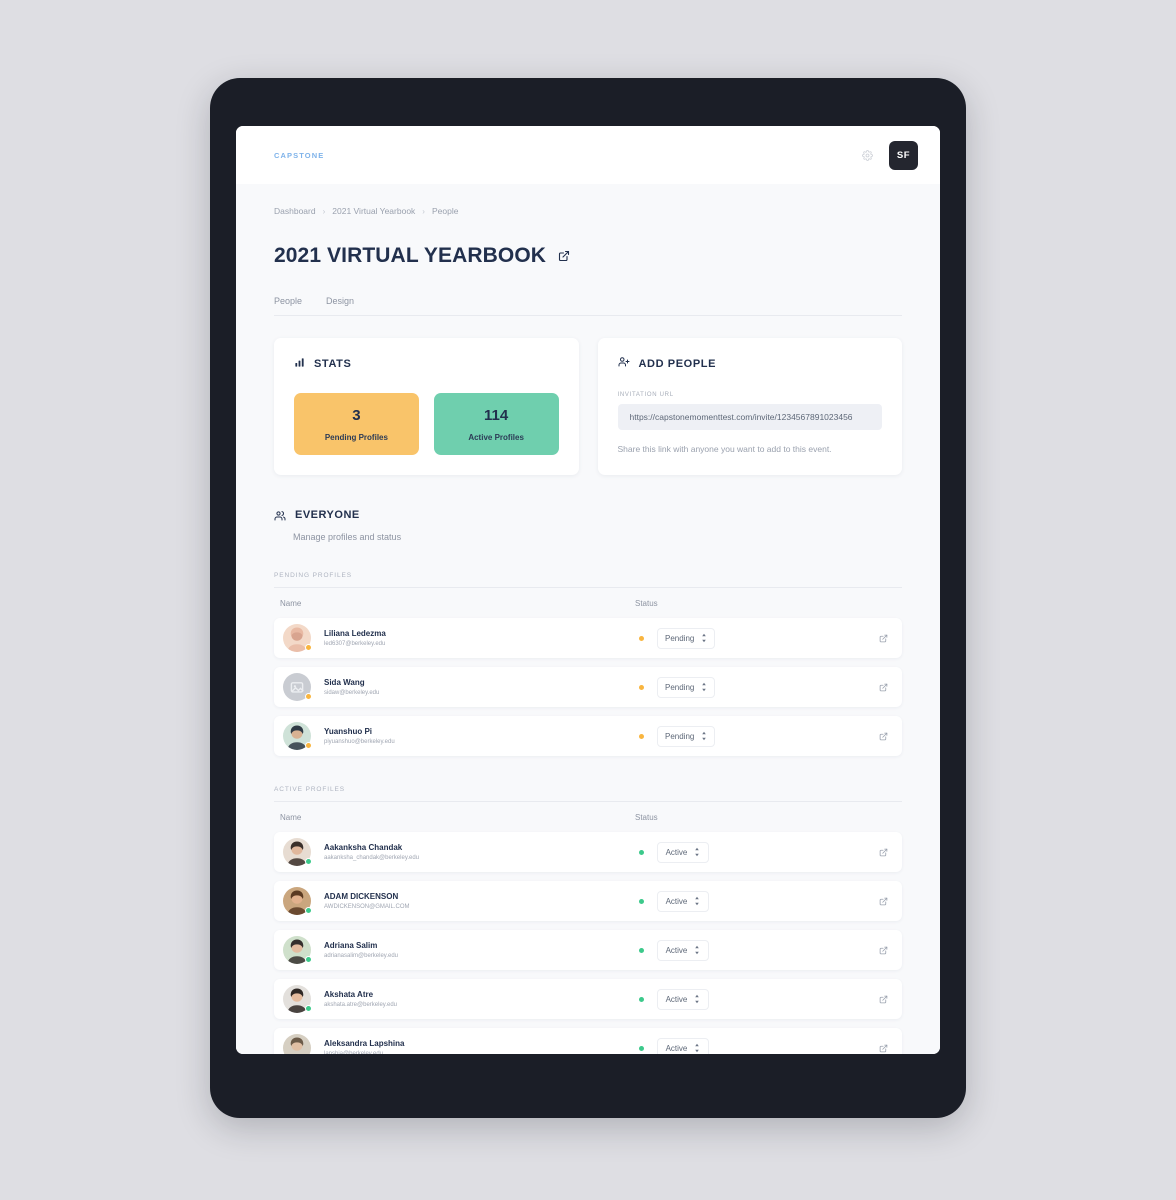  Describe the element at coordinates (588, 794) in the screenshot. I see `group-label: ACTIVE PROFILES` at that location.